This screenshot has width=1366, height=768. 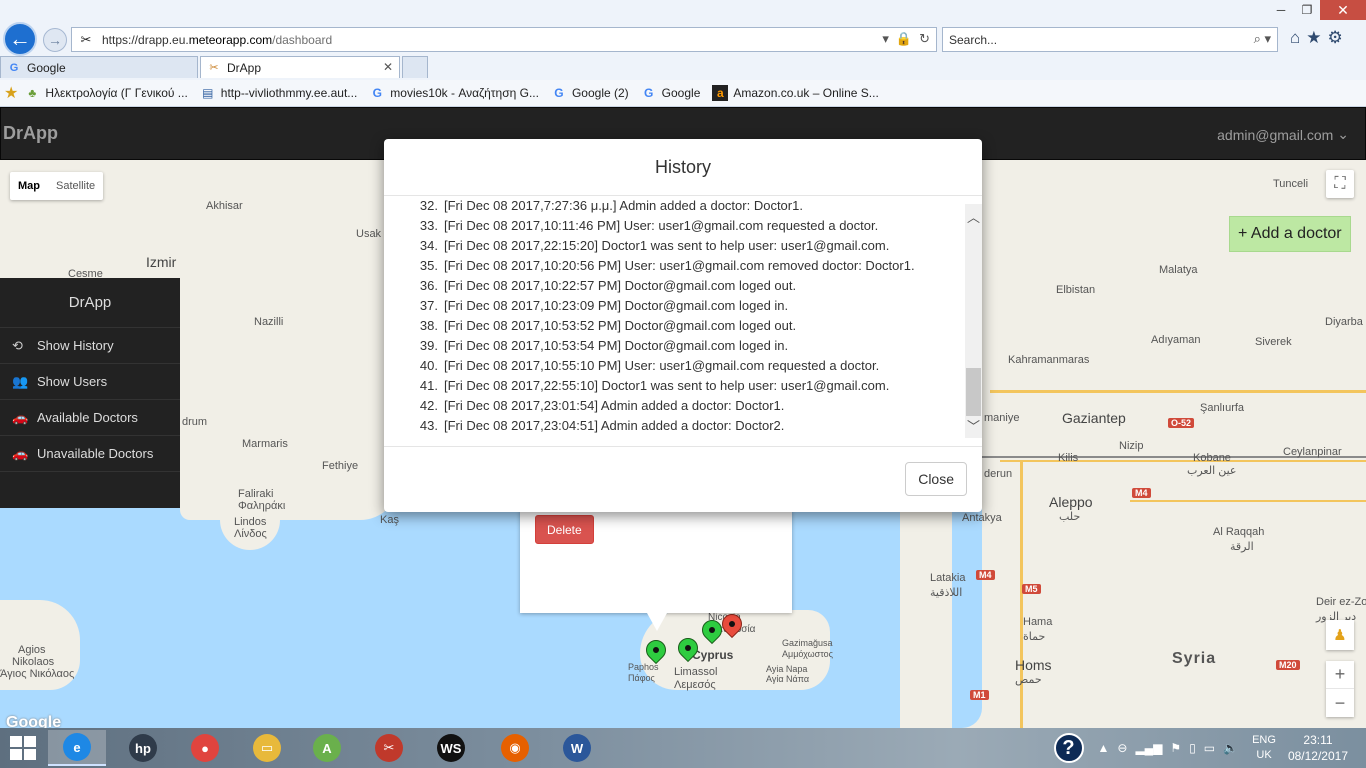 What do you see at coordinates (1335, 38) in the screenshot?
I see `settings-gear-icon: ⚙` at bounding box center [1335, 38].